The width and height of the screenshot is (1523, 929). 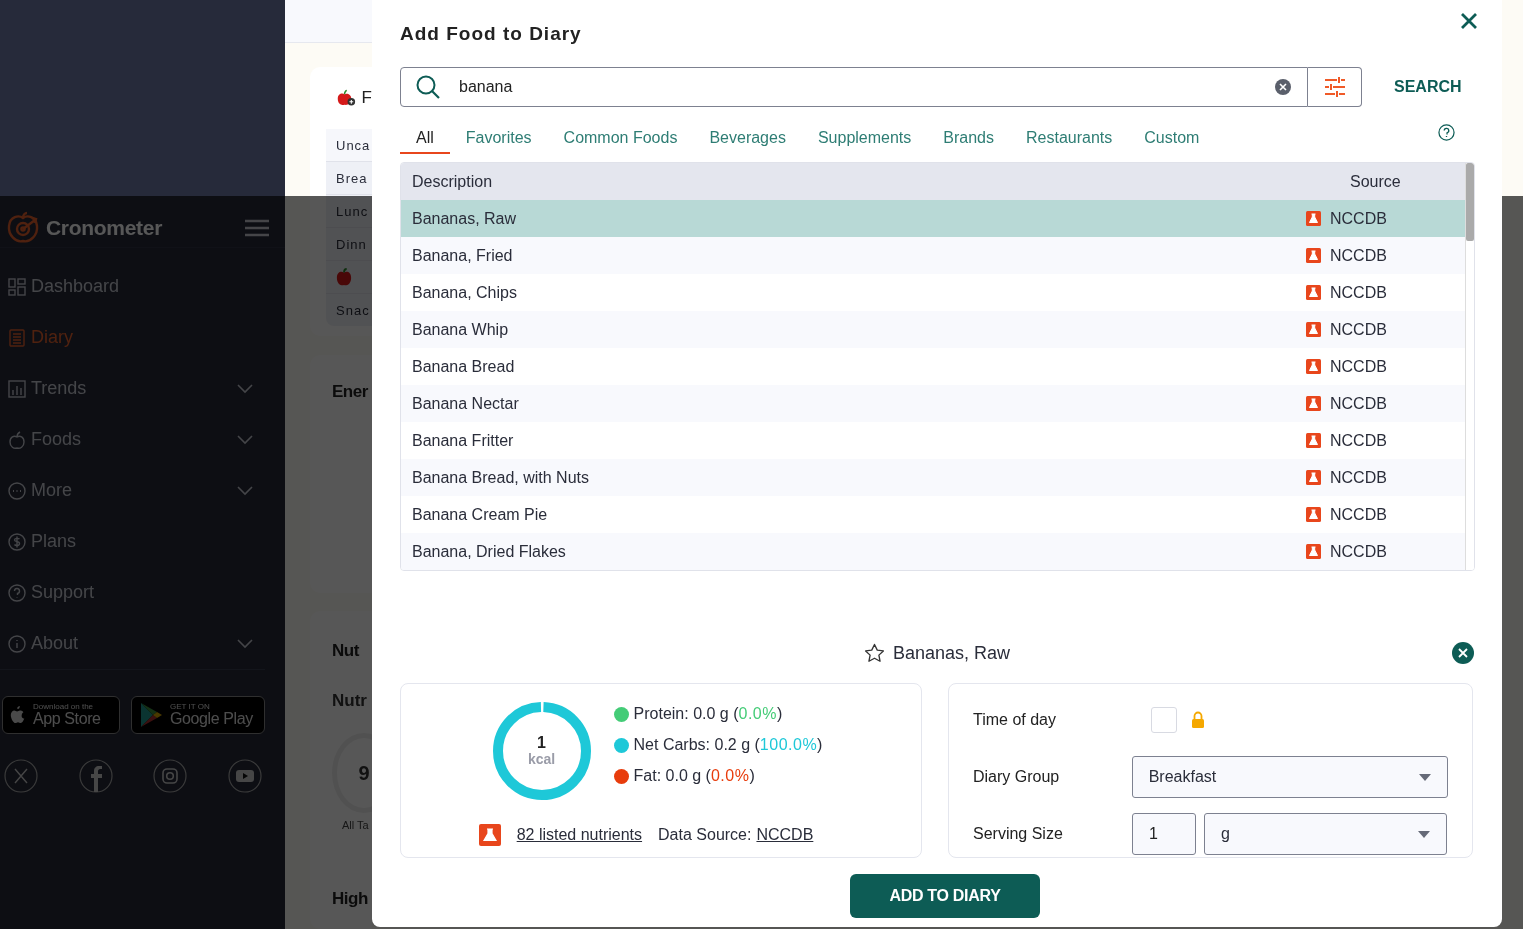 I want to click on food-name: Banana Whip, so click(x=460, y=329).